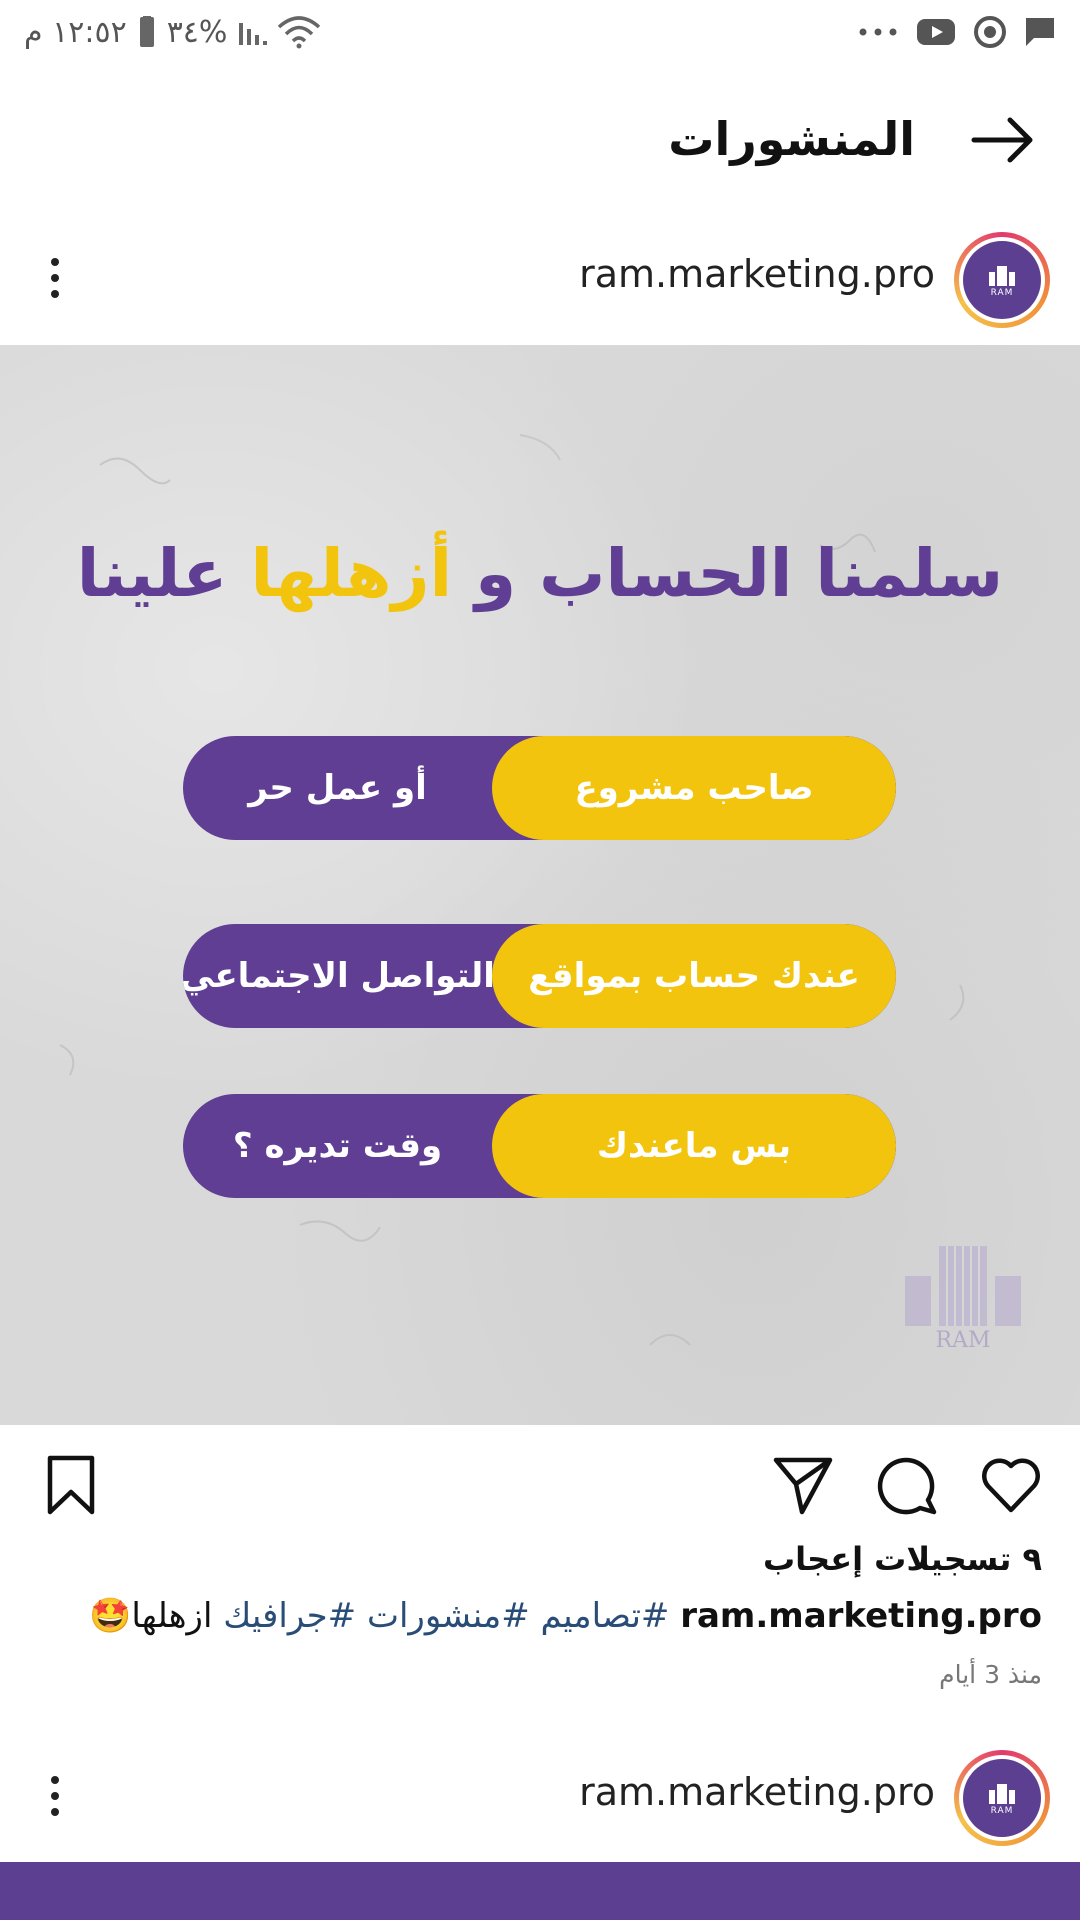  I want to click on status-system-area: ١٢:٥٢ م ٣٤%, so click(172, 32).